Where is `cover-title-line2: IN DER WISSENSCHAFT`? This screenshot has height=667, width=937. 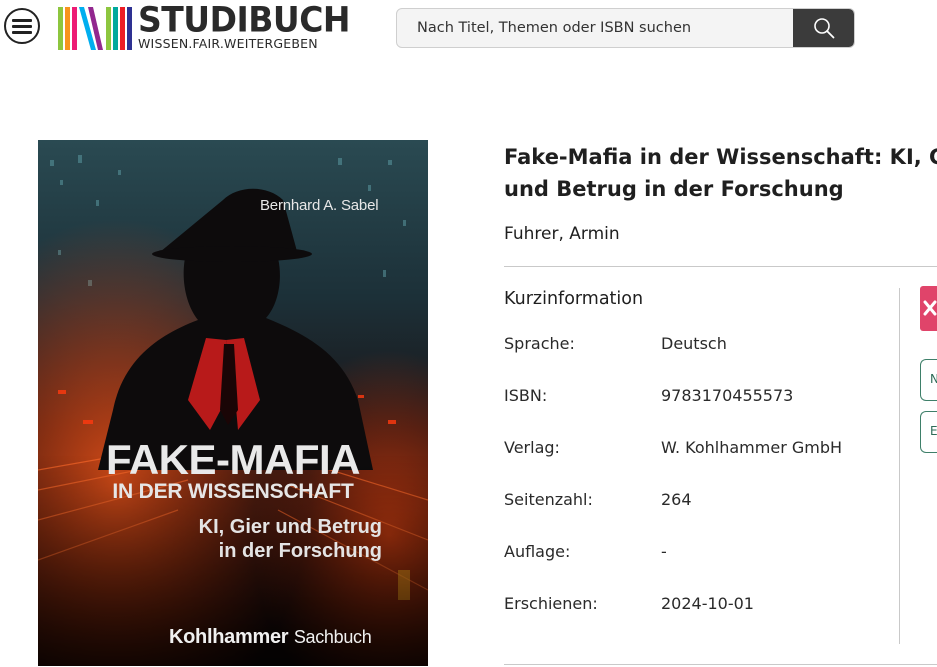 cover-title-line2: IN DER WISSENSCHAFT is located at coordinates (233, 491).